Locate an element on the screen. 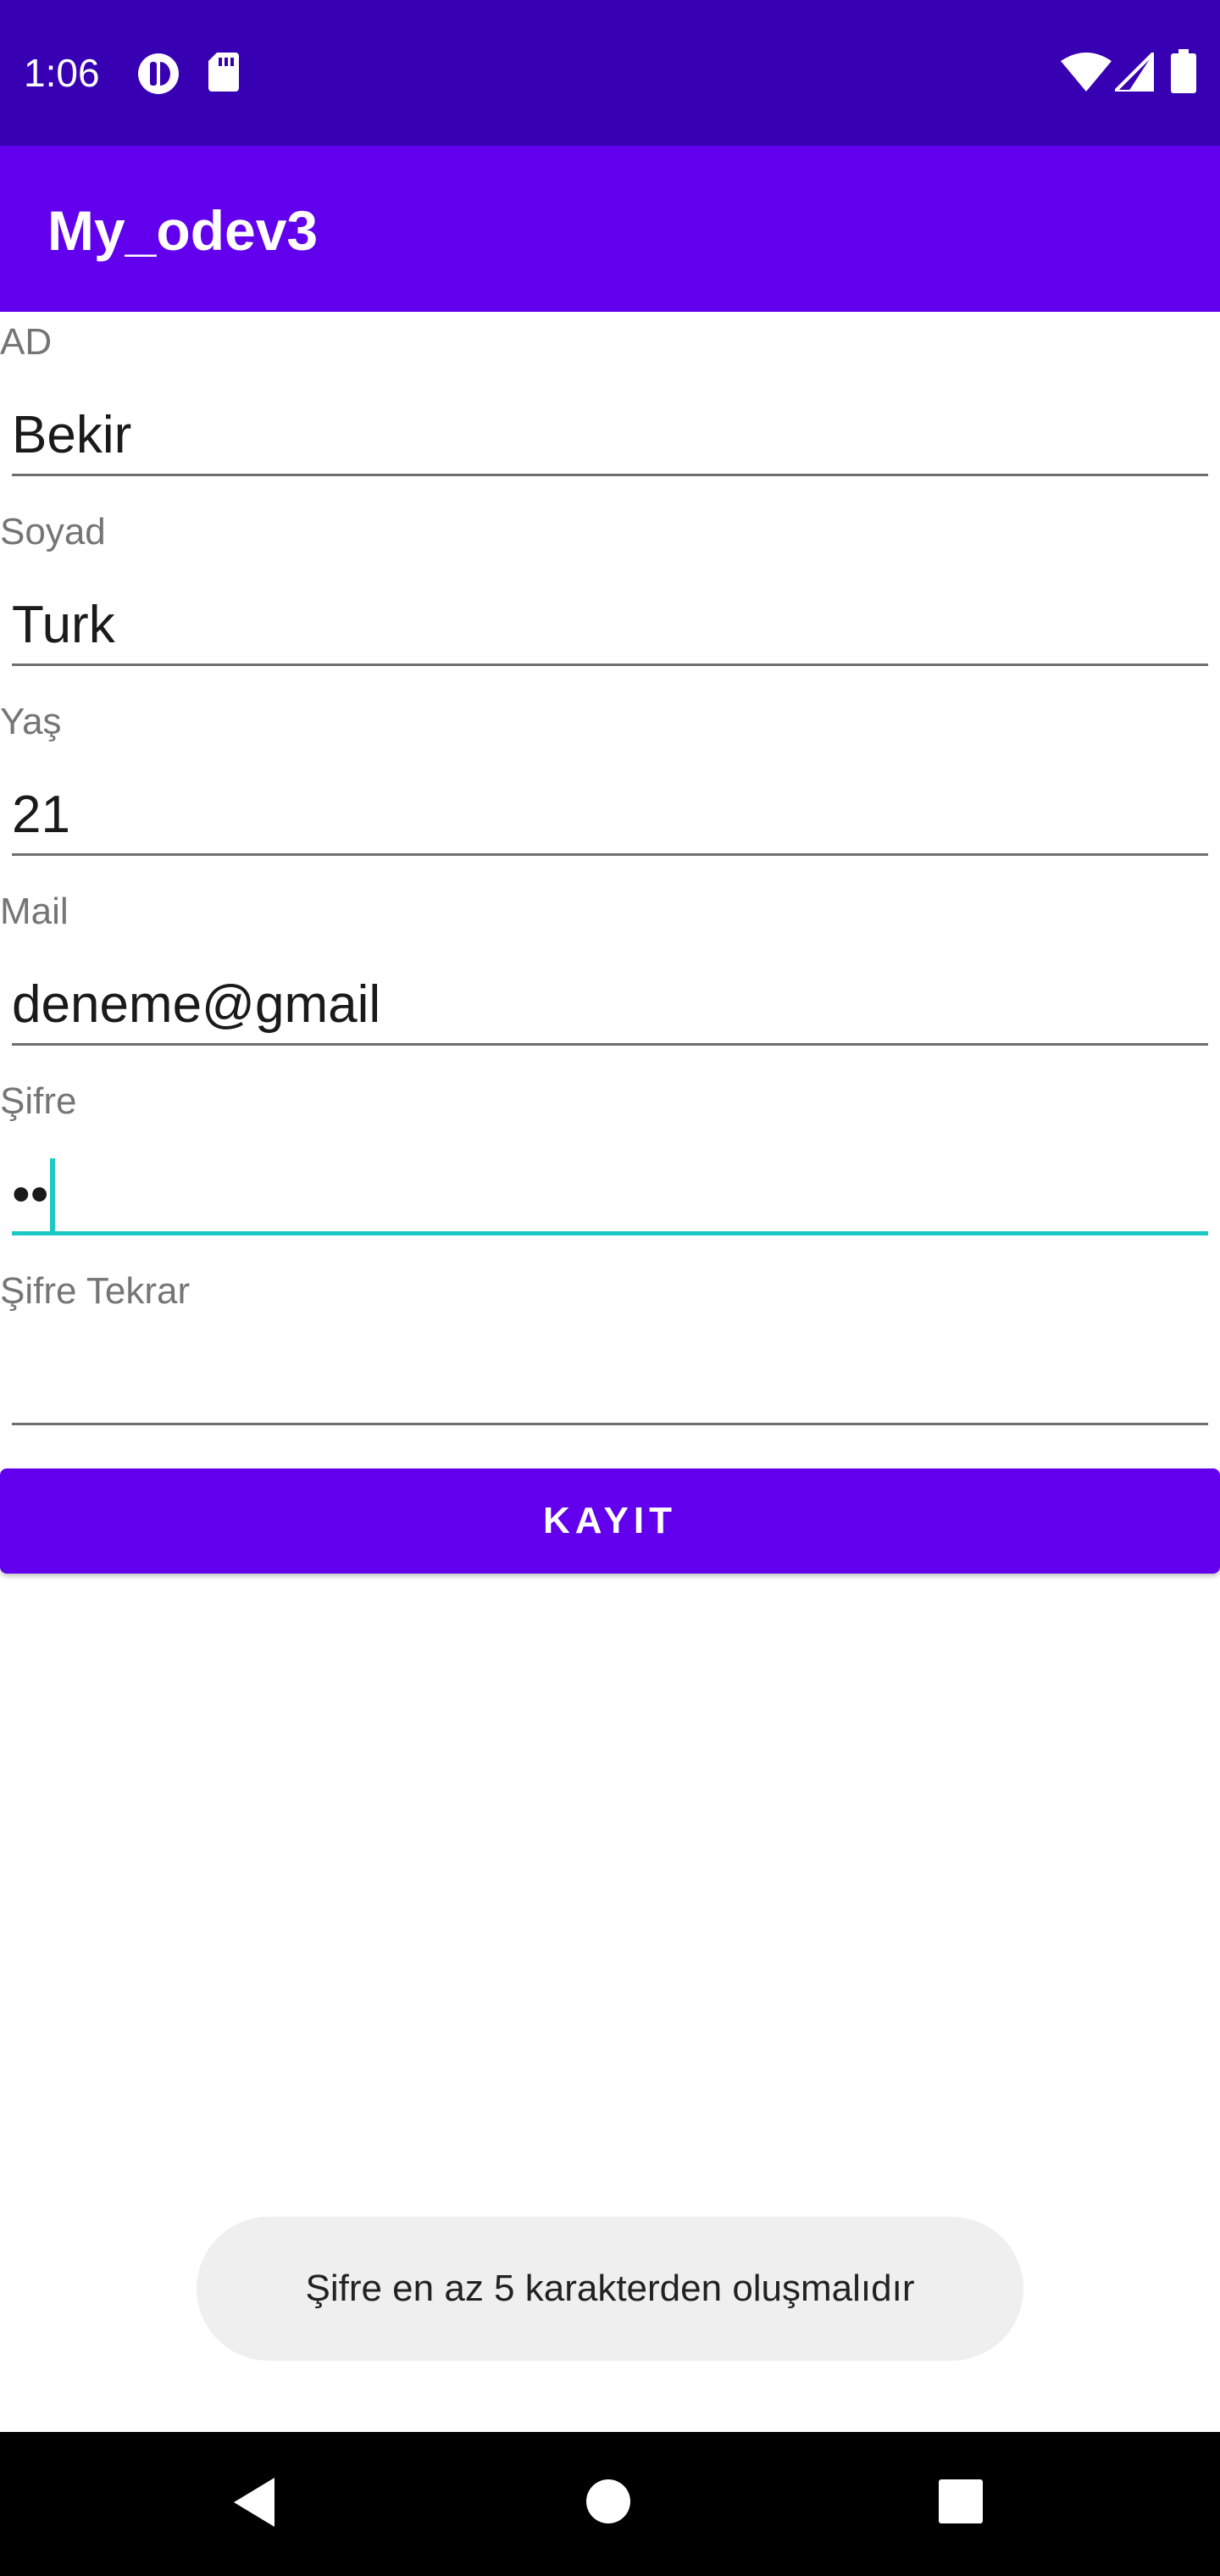  app-bar: My_odev3 is located at coordinates (610, 229).